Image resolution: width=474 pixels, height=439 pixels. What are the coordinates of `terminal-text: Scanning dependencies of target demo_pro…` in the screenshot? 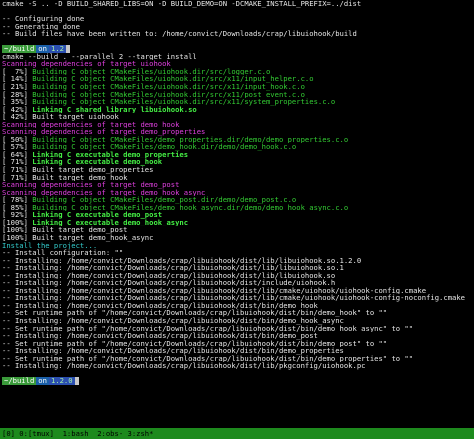 It's located at (104, 132).